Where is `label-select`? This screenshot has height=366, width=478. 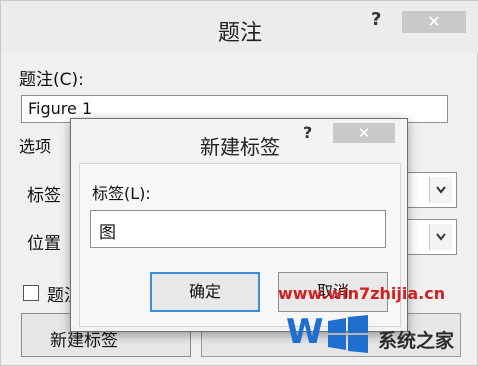 label-select is located at coordinates (431, 190).